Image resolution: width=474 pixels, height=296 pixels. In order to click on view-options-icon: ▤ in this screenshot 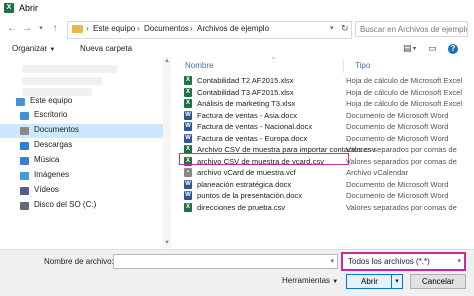, I will do `click(407, 48)`.